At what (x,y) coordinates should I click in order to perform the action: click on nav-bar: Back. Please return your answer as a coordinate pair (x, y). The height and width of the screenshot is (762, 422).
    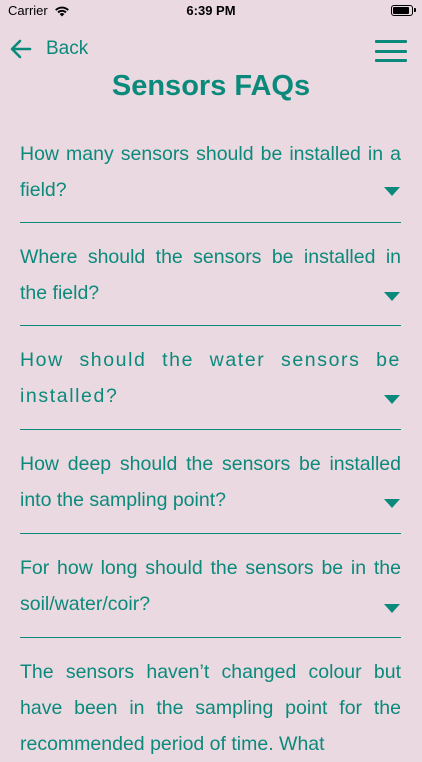
    Looking at the image, I should click on (211, 51).